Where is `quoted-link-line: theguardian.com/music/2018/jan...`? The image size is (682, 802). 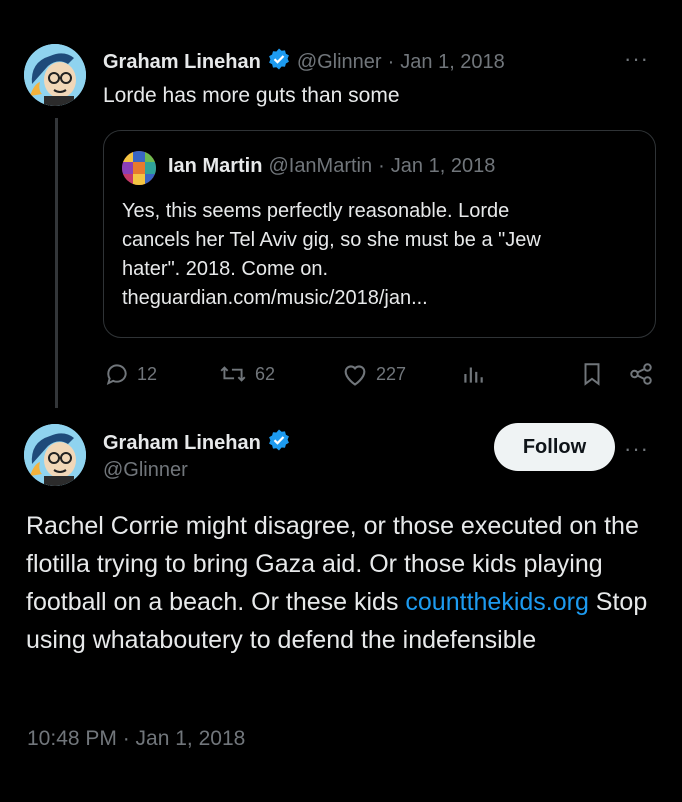
quoted-link-line: theguardian.com/music/2018/jan... is located at coordinates (275, 298).